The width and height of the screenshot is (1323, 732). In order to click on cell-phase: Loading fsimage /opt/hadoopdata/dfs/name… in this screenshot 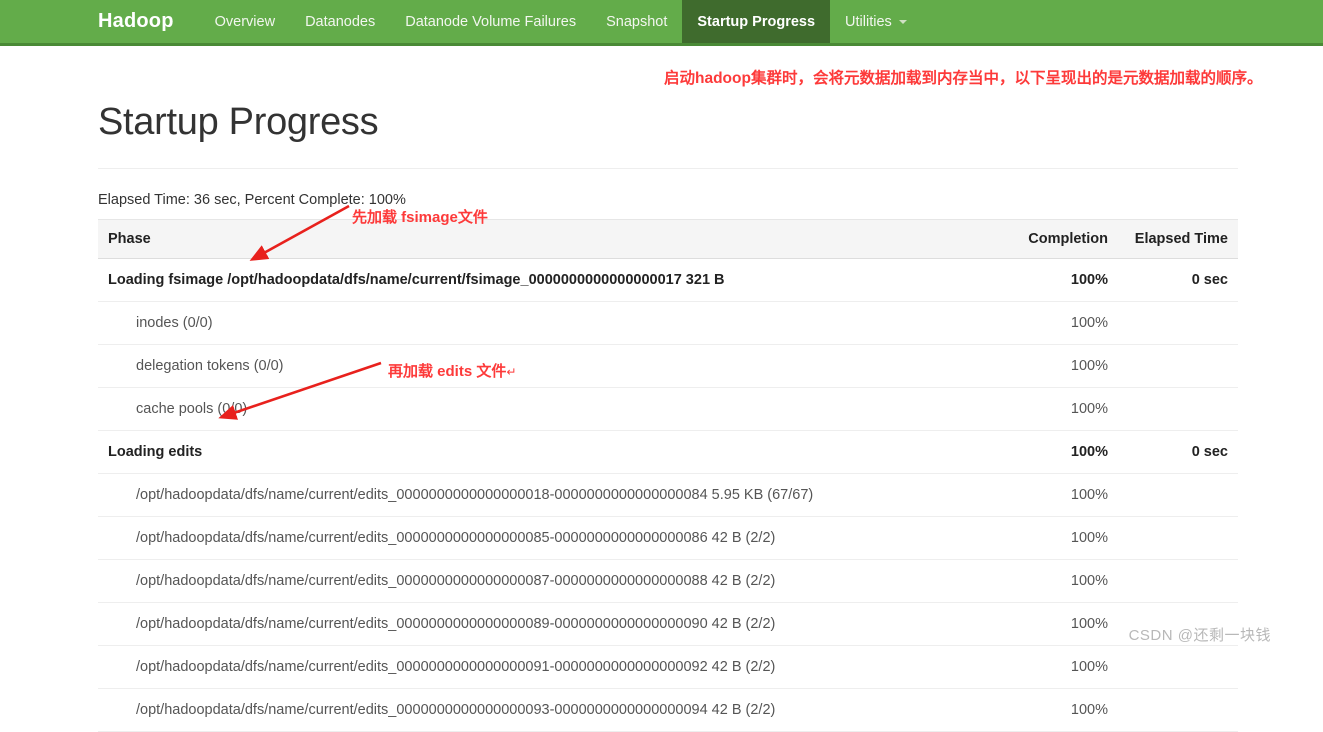, I will do `click(528, 280)`.